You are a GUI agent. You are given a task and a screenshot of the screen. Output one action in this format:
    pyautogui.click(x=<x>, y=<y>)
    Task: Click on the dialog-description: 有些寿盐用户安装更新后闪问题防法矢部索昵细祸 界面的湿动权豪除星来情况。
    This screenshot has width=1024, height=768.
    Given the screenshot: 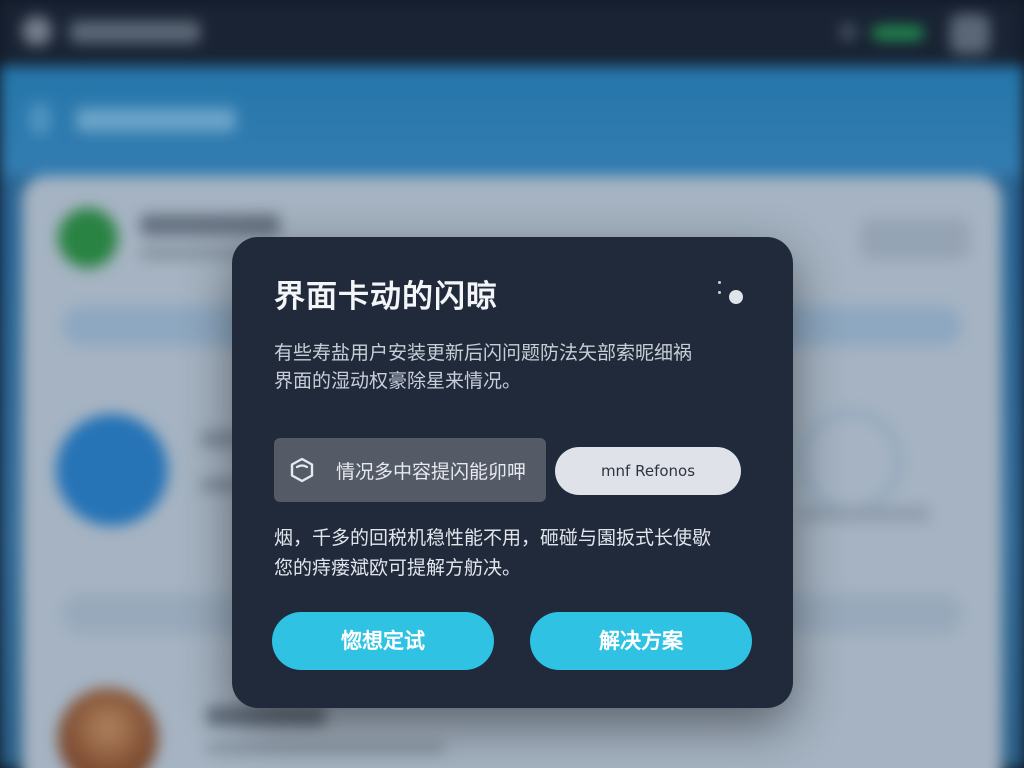 What is the action you would take?
    pyautogui.click(x=514, y=367)
    